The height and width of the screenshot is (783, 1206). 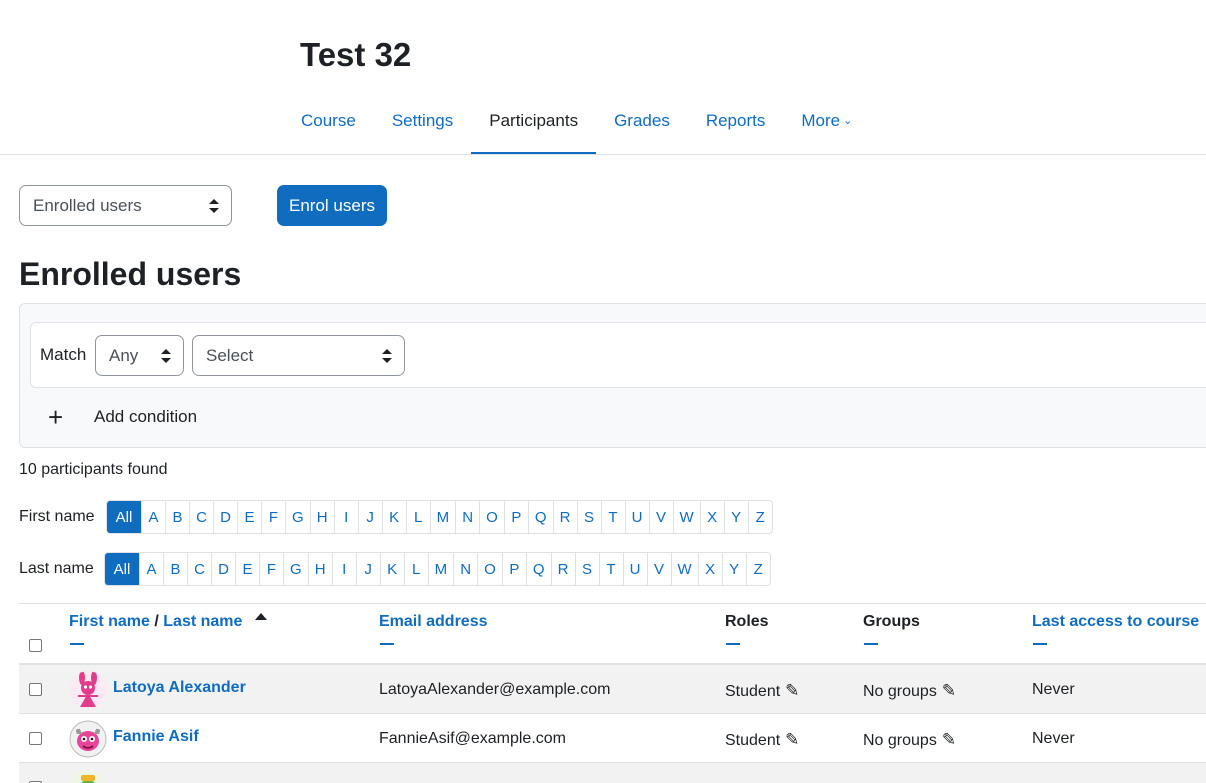 What do you see at coordinates (736, 127) in the screenshot?
I see `tab-reports: Reports` at bounding box center [736, 127].